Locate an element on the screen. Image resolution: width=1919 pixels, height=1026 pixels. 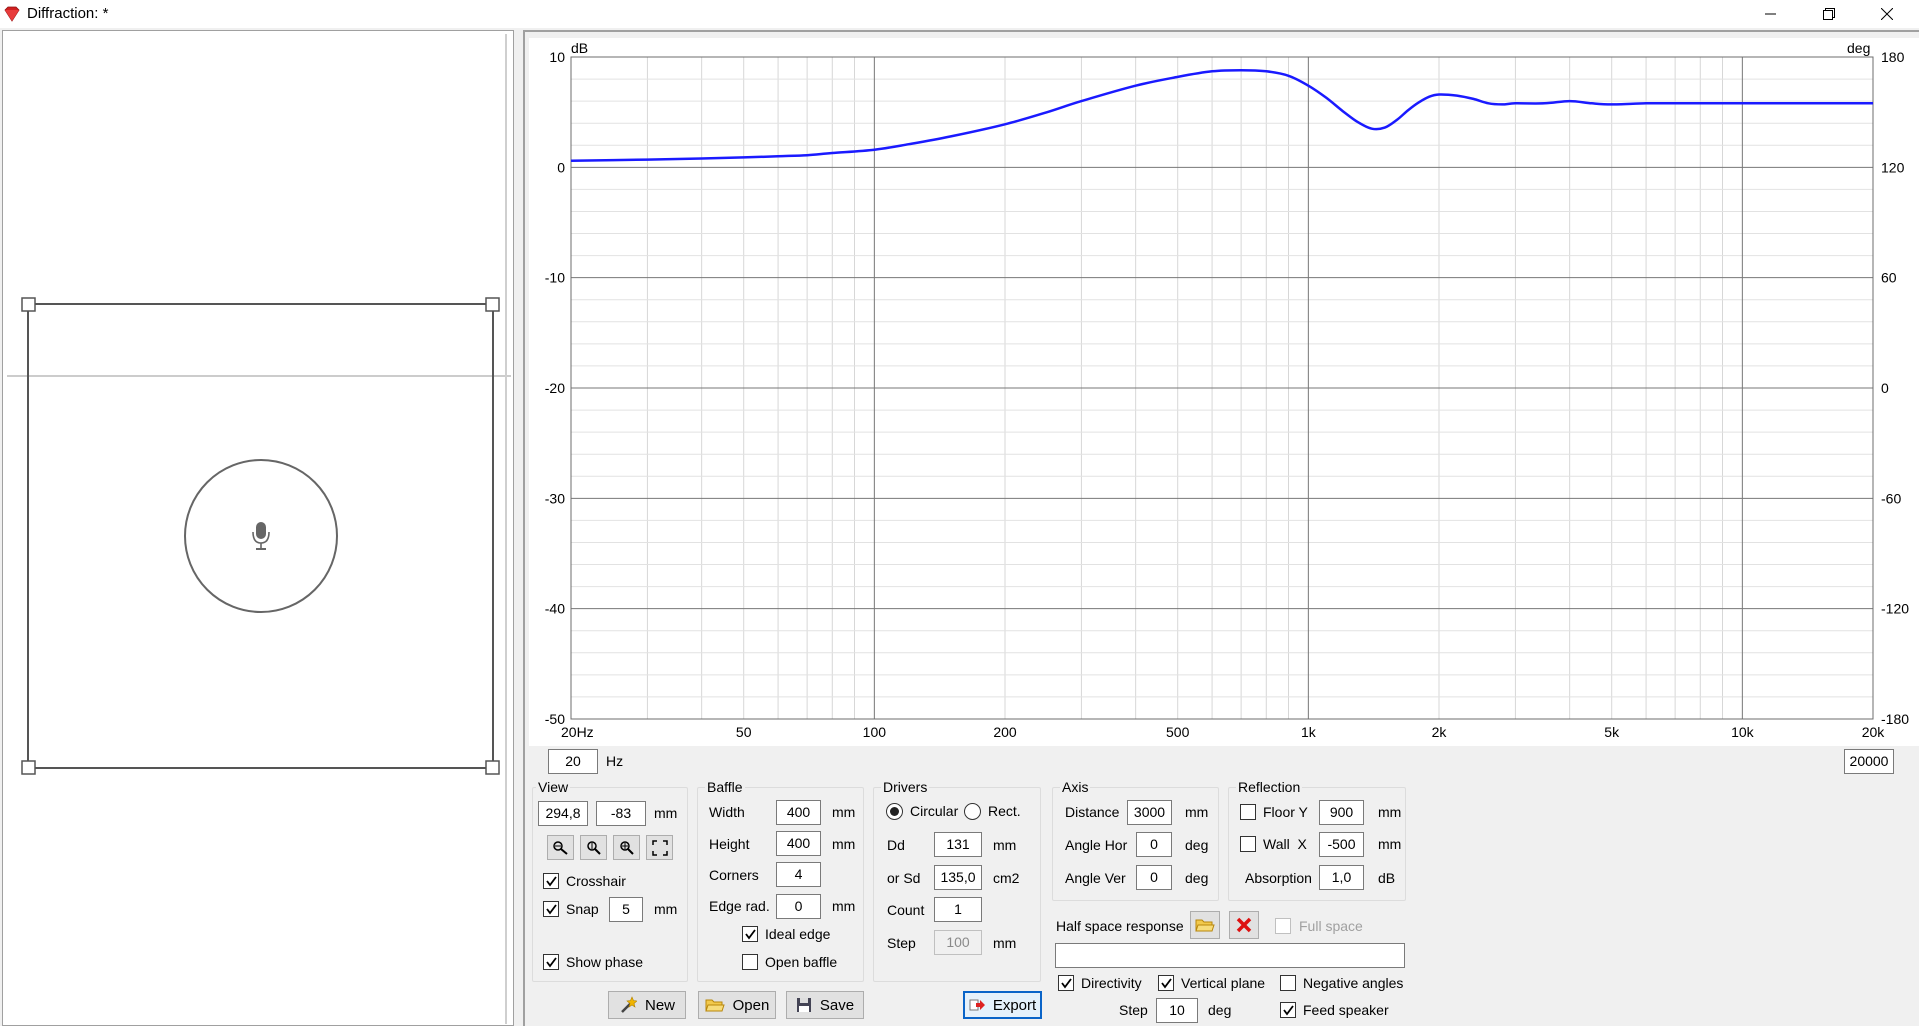
drivers-group-title: Drivers is located at coordinates (905, 787).